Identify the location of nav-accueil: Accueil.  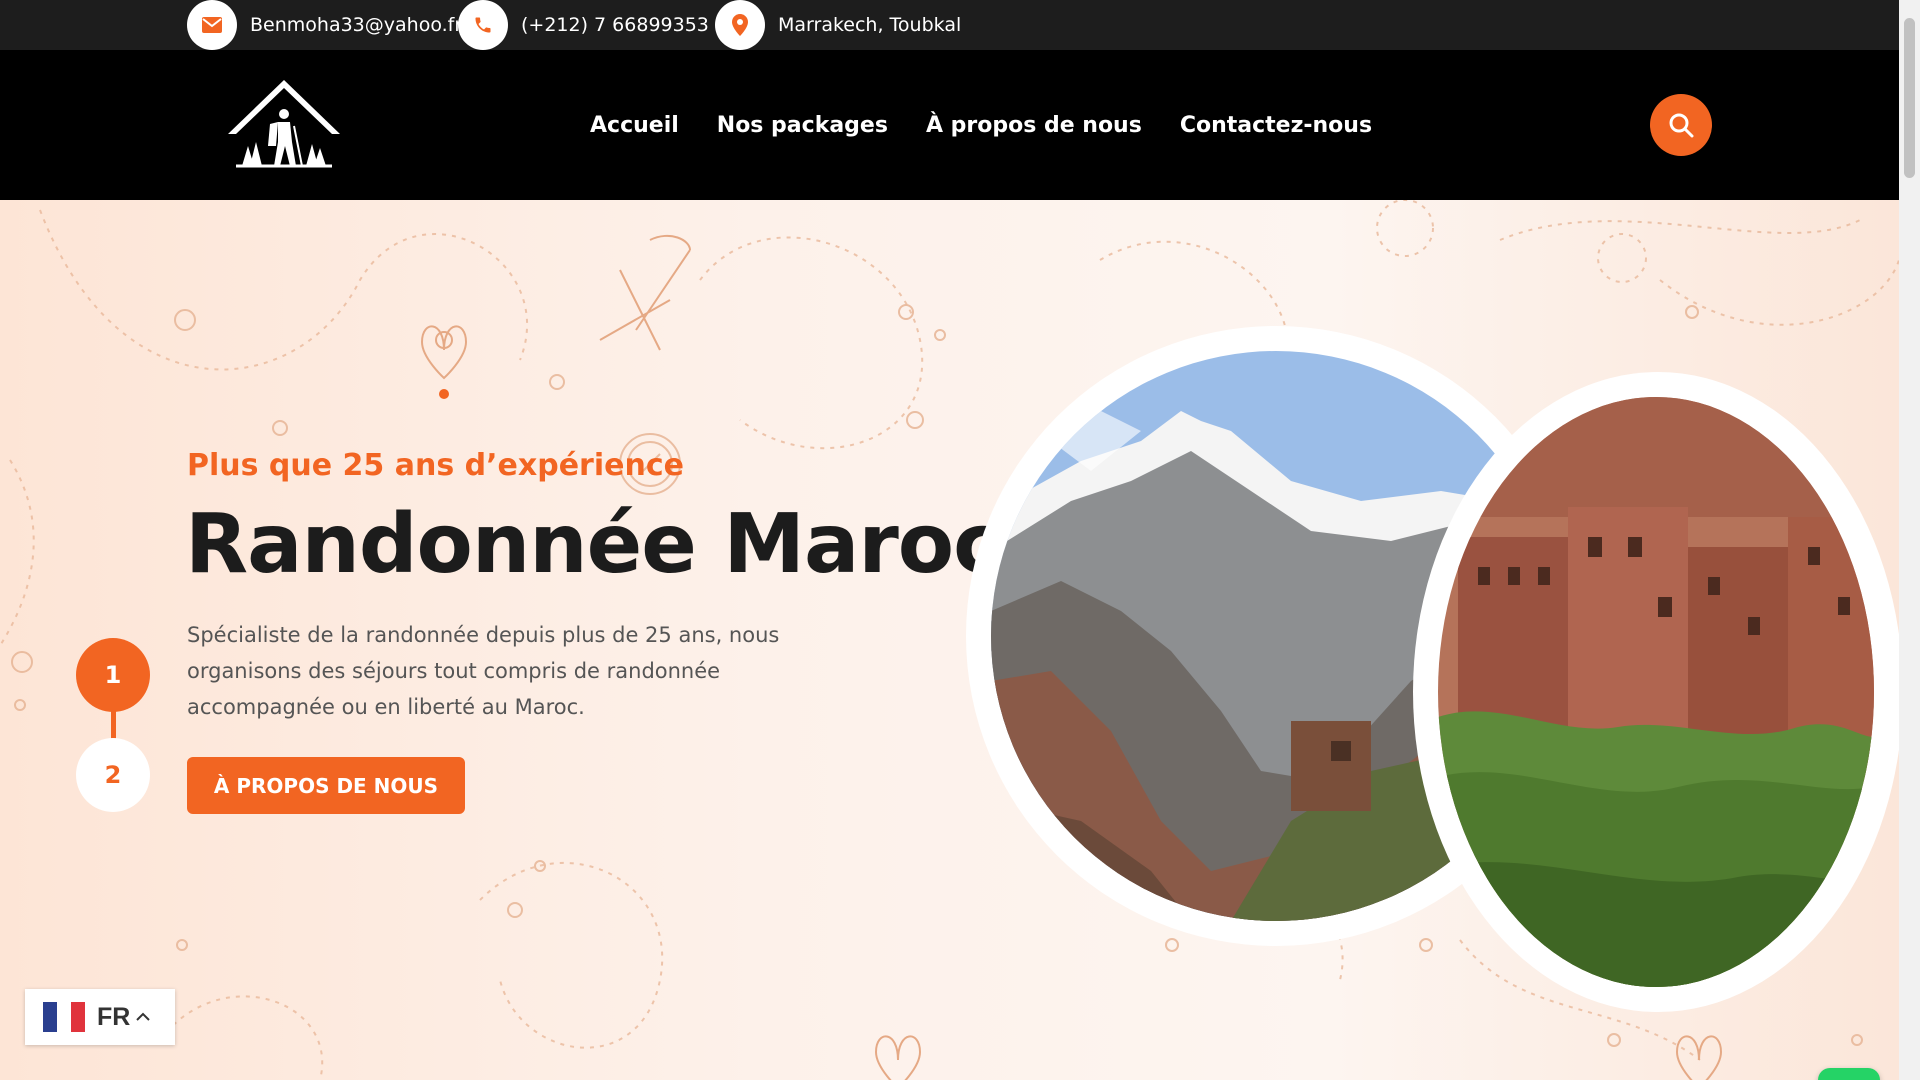
(634, 125).